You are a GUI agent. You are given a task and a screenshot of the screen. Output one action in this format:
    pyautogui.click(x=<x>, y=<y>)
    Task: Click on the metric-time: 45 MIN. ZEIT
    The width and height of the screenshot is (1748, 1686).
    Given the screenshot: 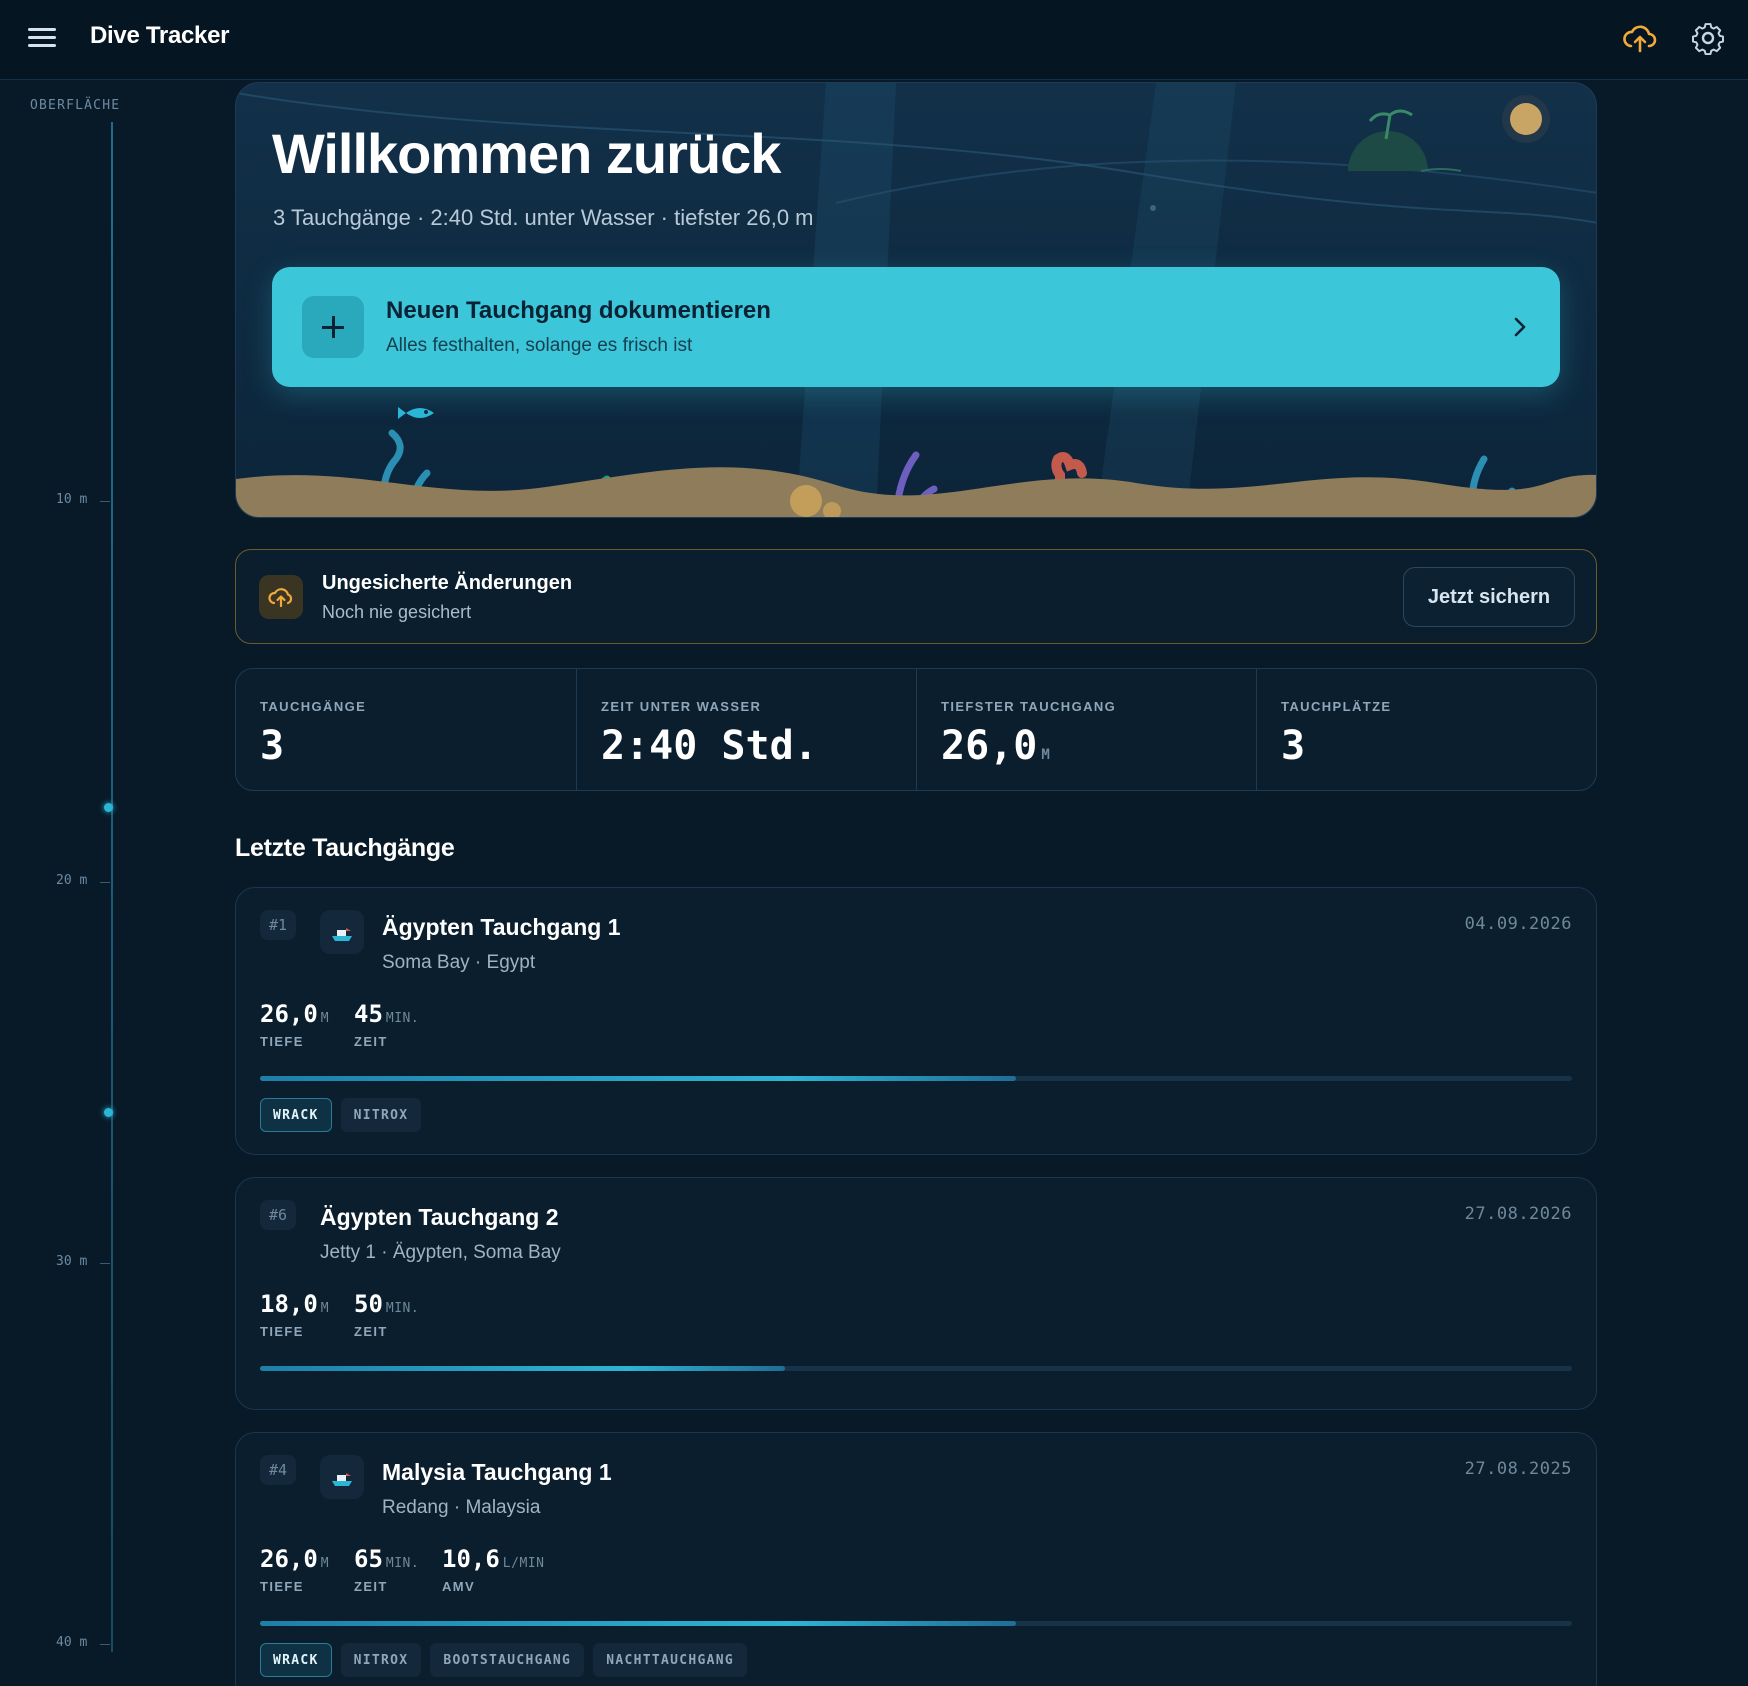 What is the action you would take?
    pyautogui.click(x=387, y=1024)
    